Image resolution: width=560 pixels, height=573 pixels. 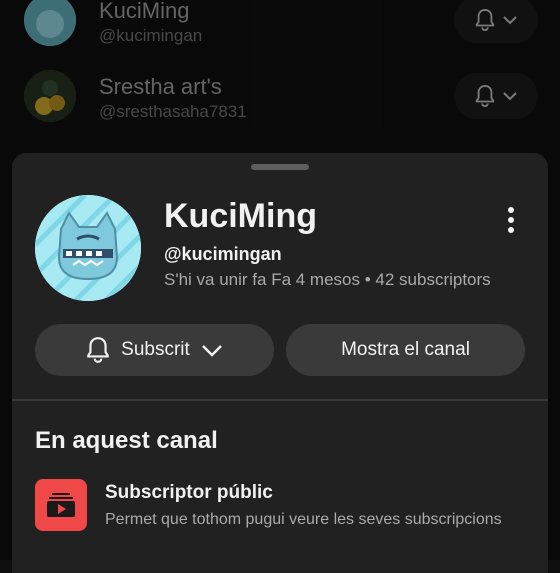 I want to click on subscribed-button: Subscrit, so click(x=154, y=350).